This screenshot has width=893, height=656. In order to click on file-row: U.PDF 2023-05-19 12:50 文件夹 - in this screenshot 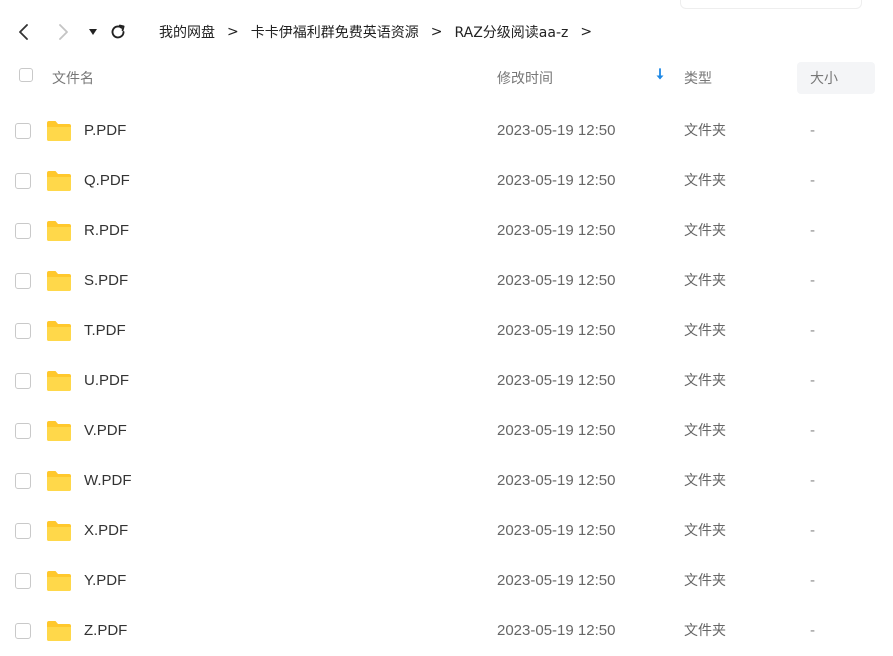, I will do `click(446, 381)`.